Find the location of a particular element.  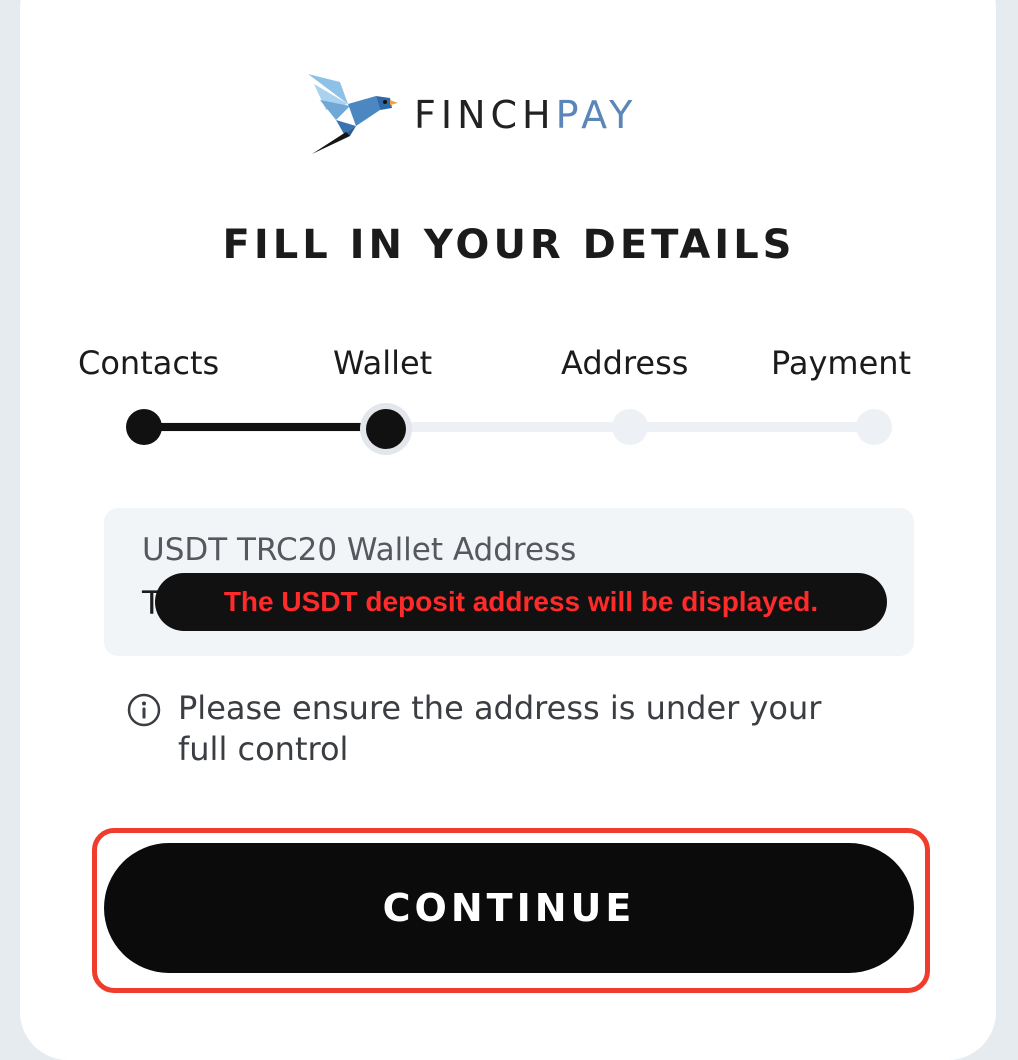

info-icon is located at coordinates (144, 710).